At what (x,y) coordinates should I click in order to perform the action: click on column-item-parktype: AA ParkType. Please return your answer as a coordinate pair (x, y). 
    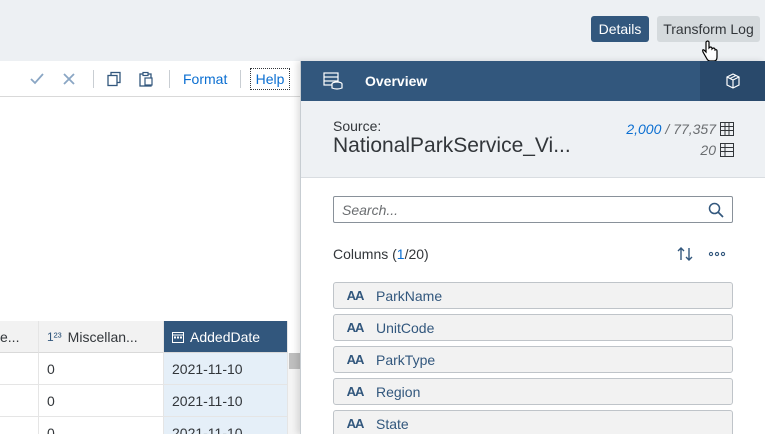
    Looking at the image, I should click on (533, 359).